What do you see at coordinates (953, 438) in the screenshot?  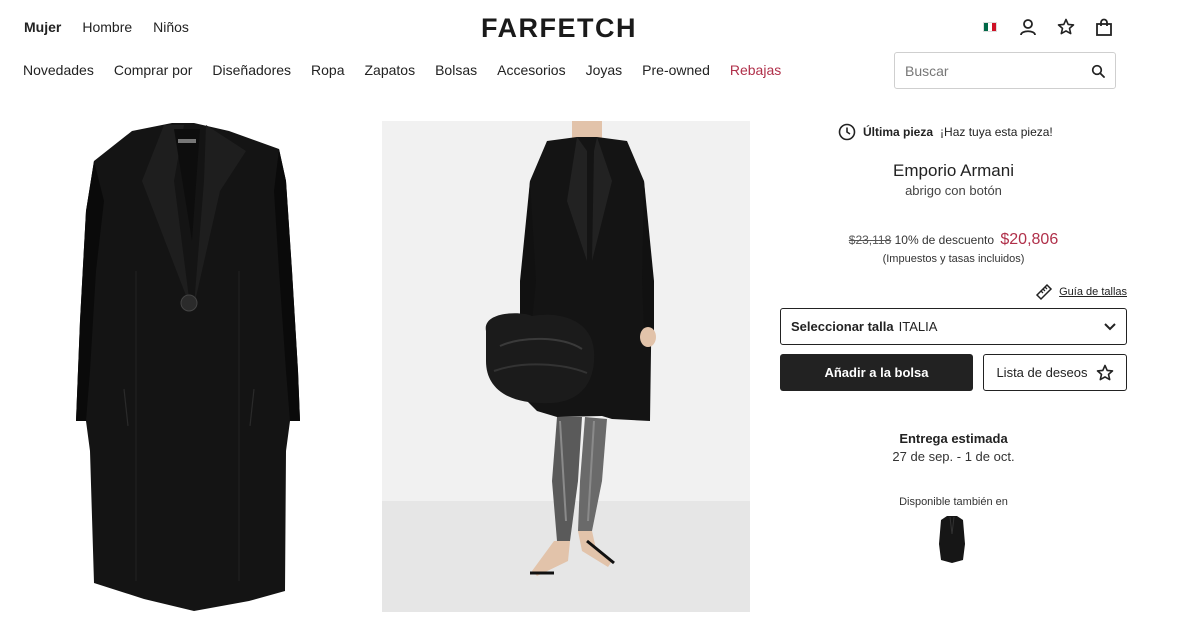 I see `delivery-title: Entrega estimada` at bounding box center [953, 438].